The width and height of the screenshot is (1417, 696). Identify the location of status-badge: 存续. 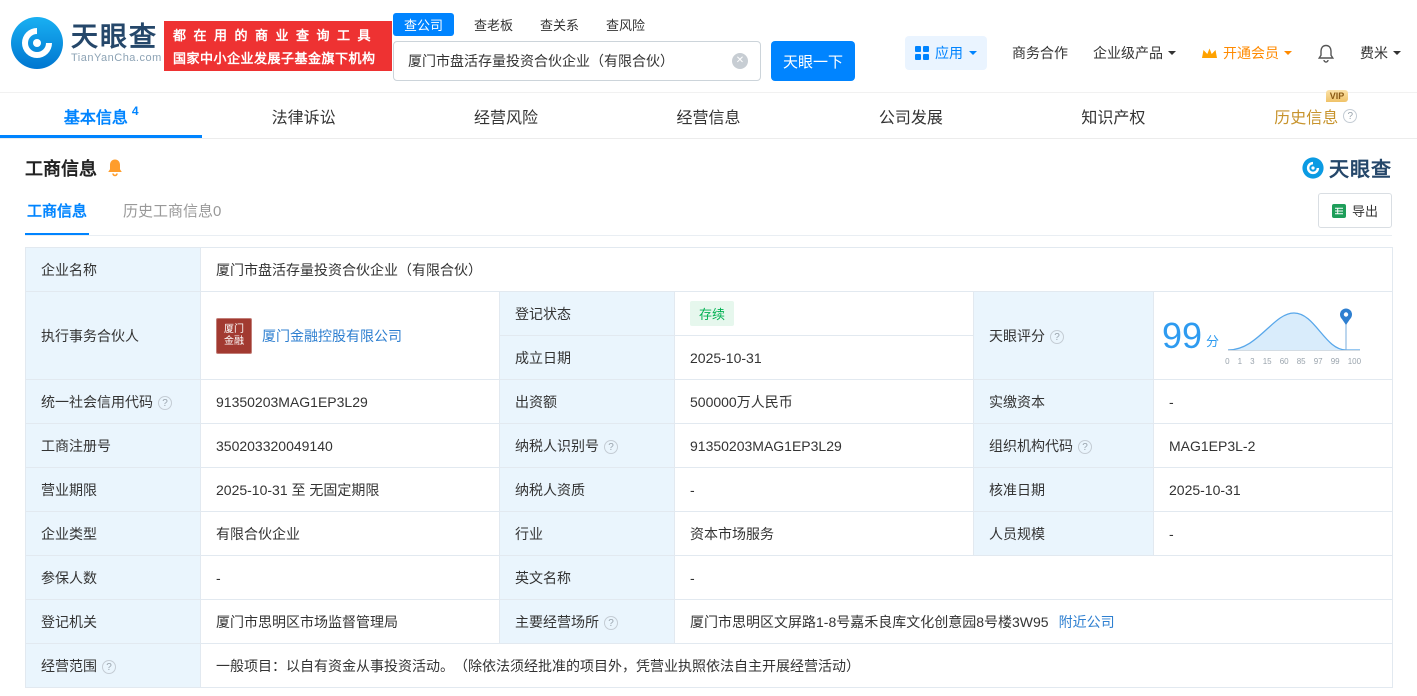
(712, 313).